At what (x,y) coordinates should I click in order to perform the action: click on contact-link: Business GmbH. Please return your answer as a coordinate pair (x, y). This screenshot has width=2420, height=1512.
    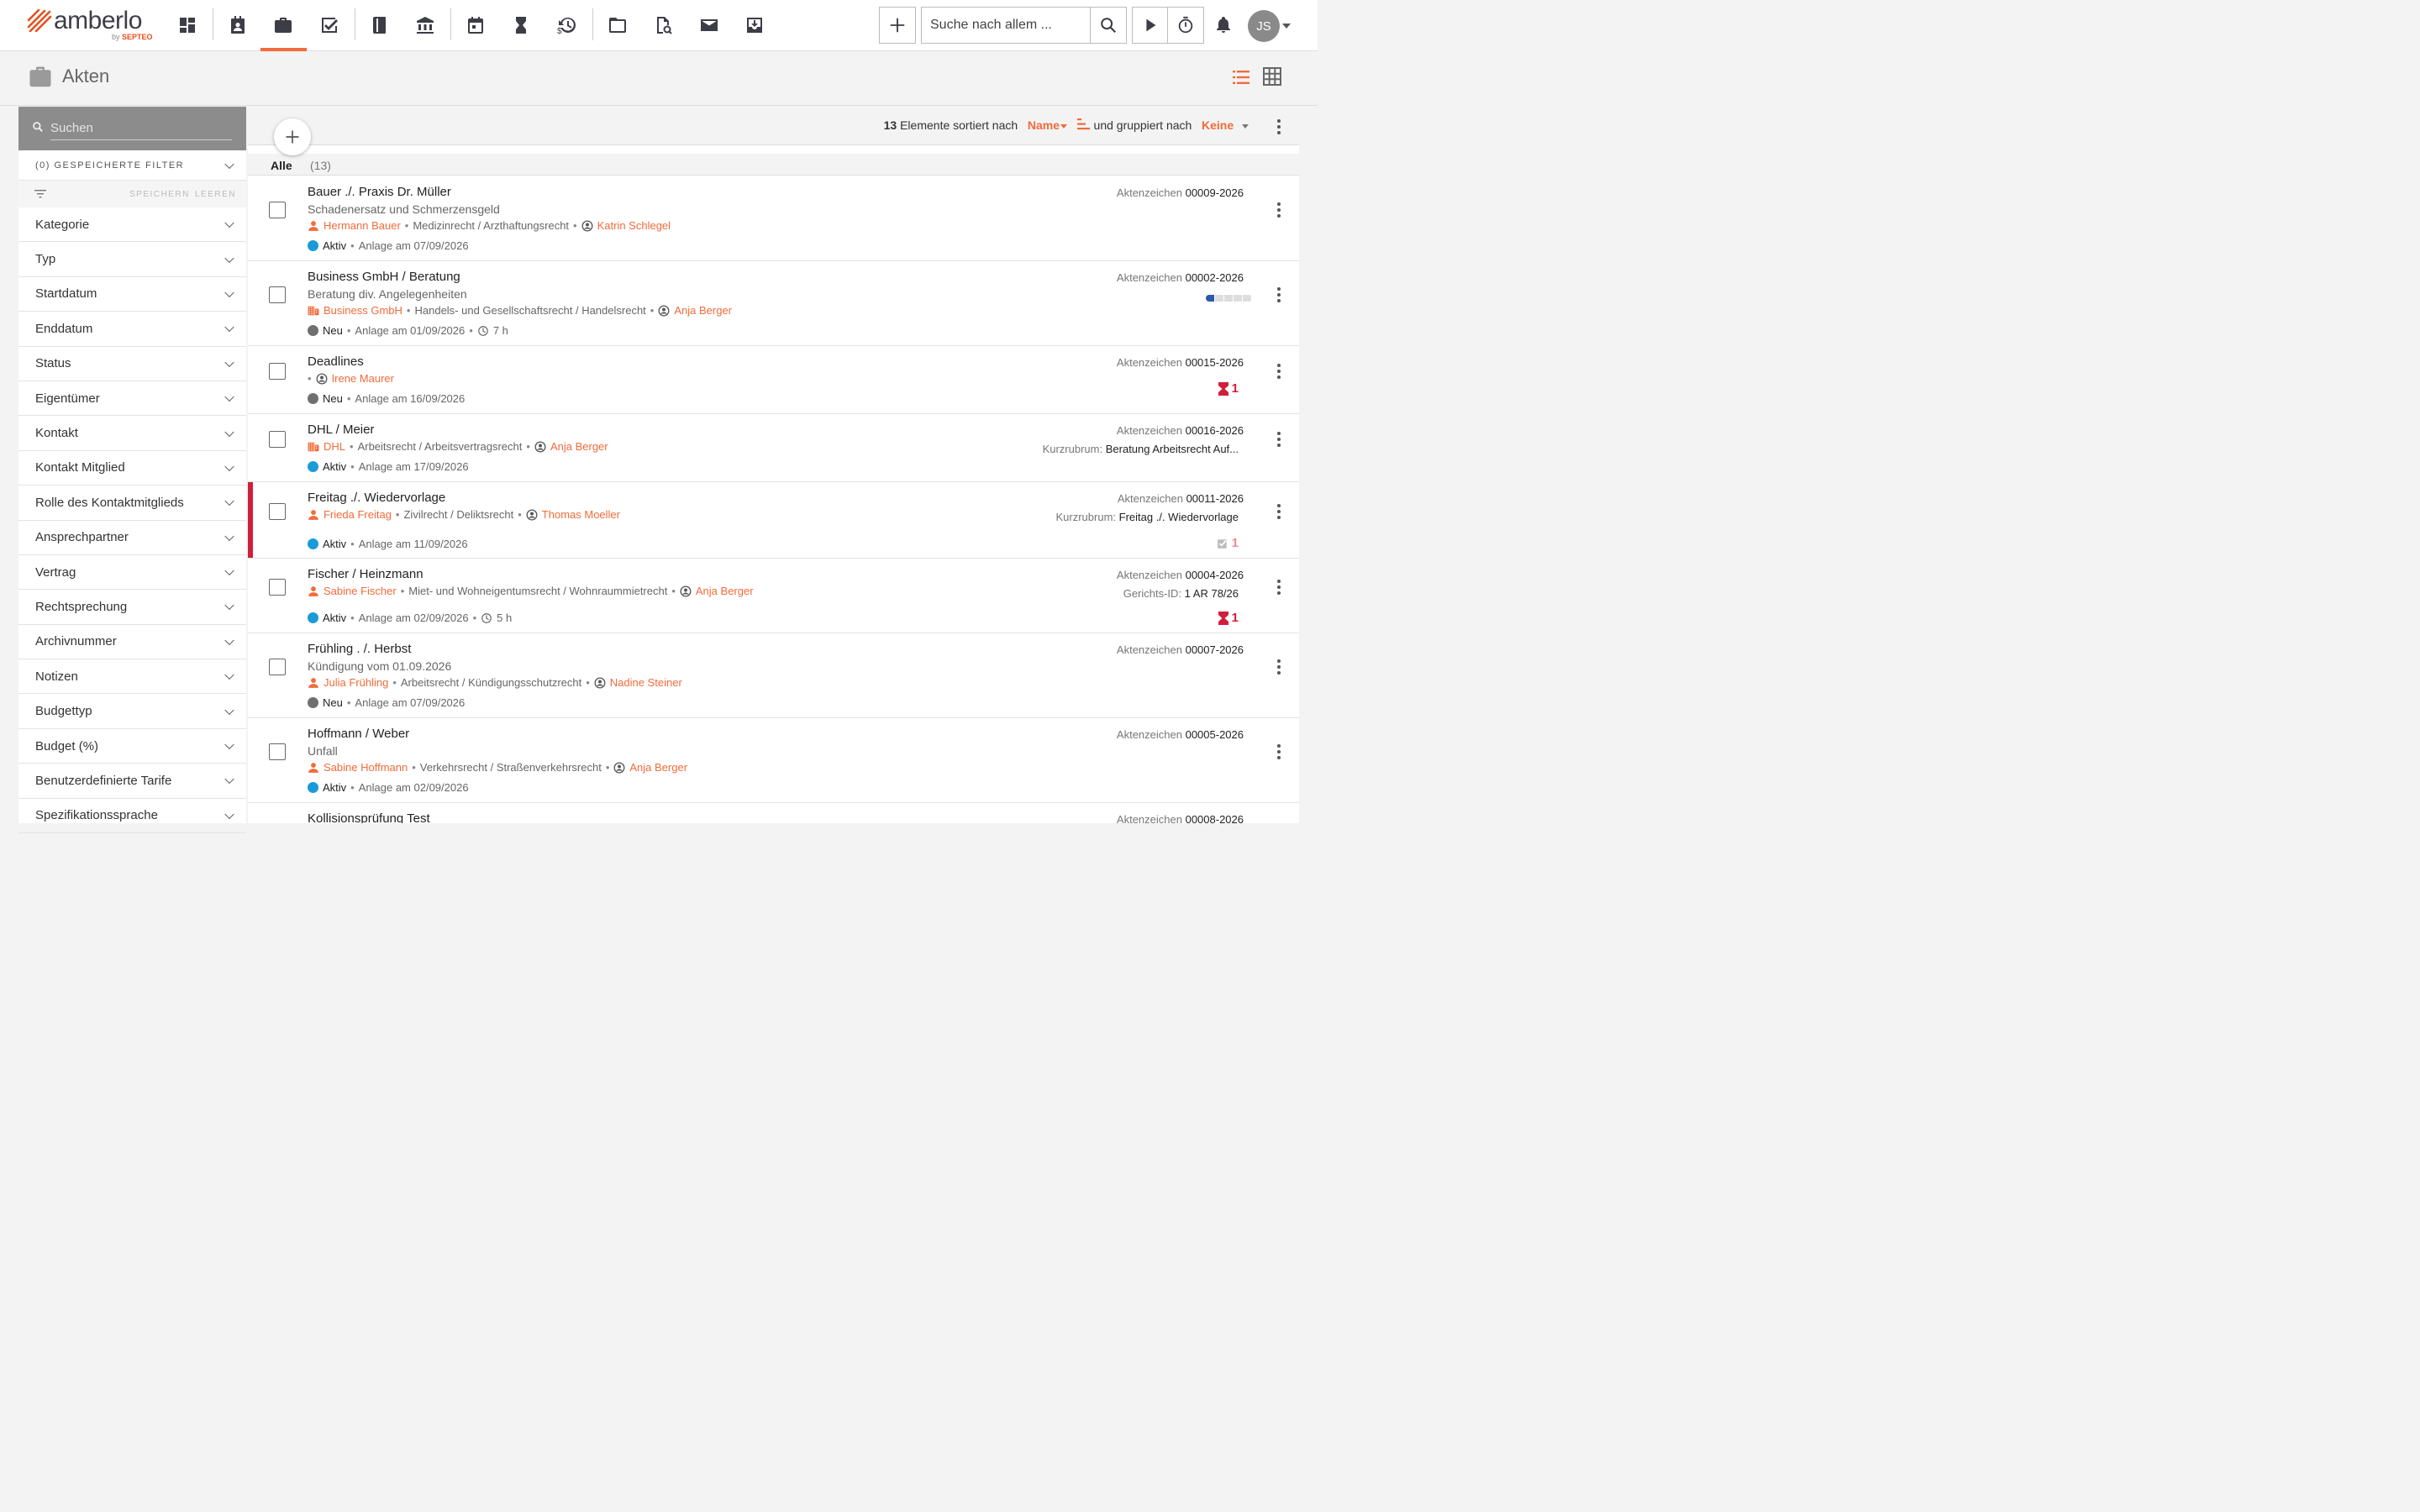
    Looking at the image, I should click on (363, 310).